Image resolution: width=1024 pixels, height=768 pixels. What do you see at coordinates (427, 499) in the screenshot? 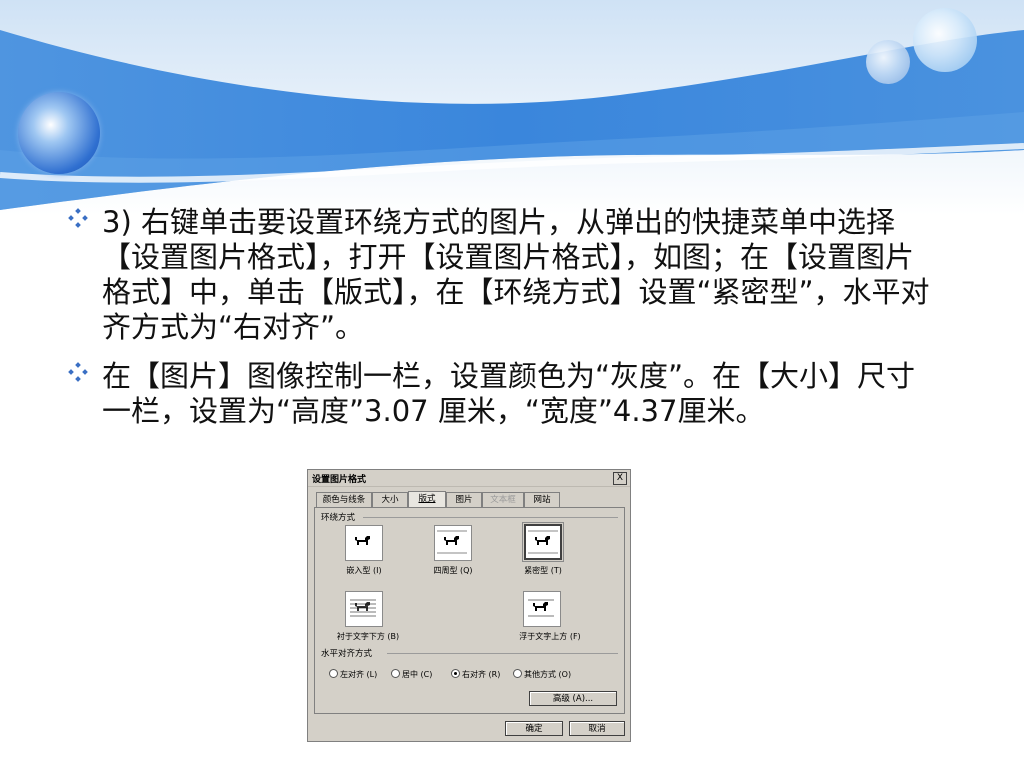
I see `tab-layout: 版式` at bounding box center [427, 499].